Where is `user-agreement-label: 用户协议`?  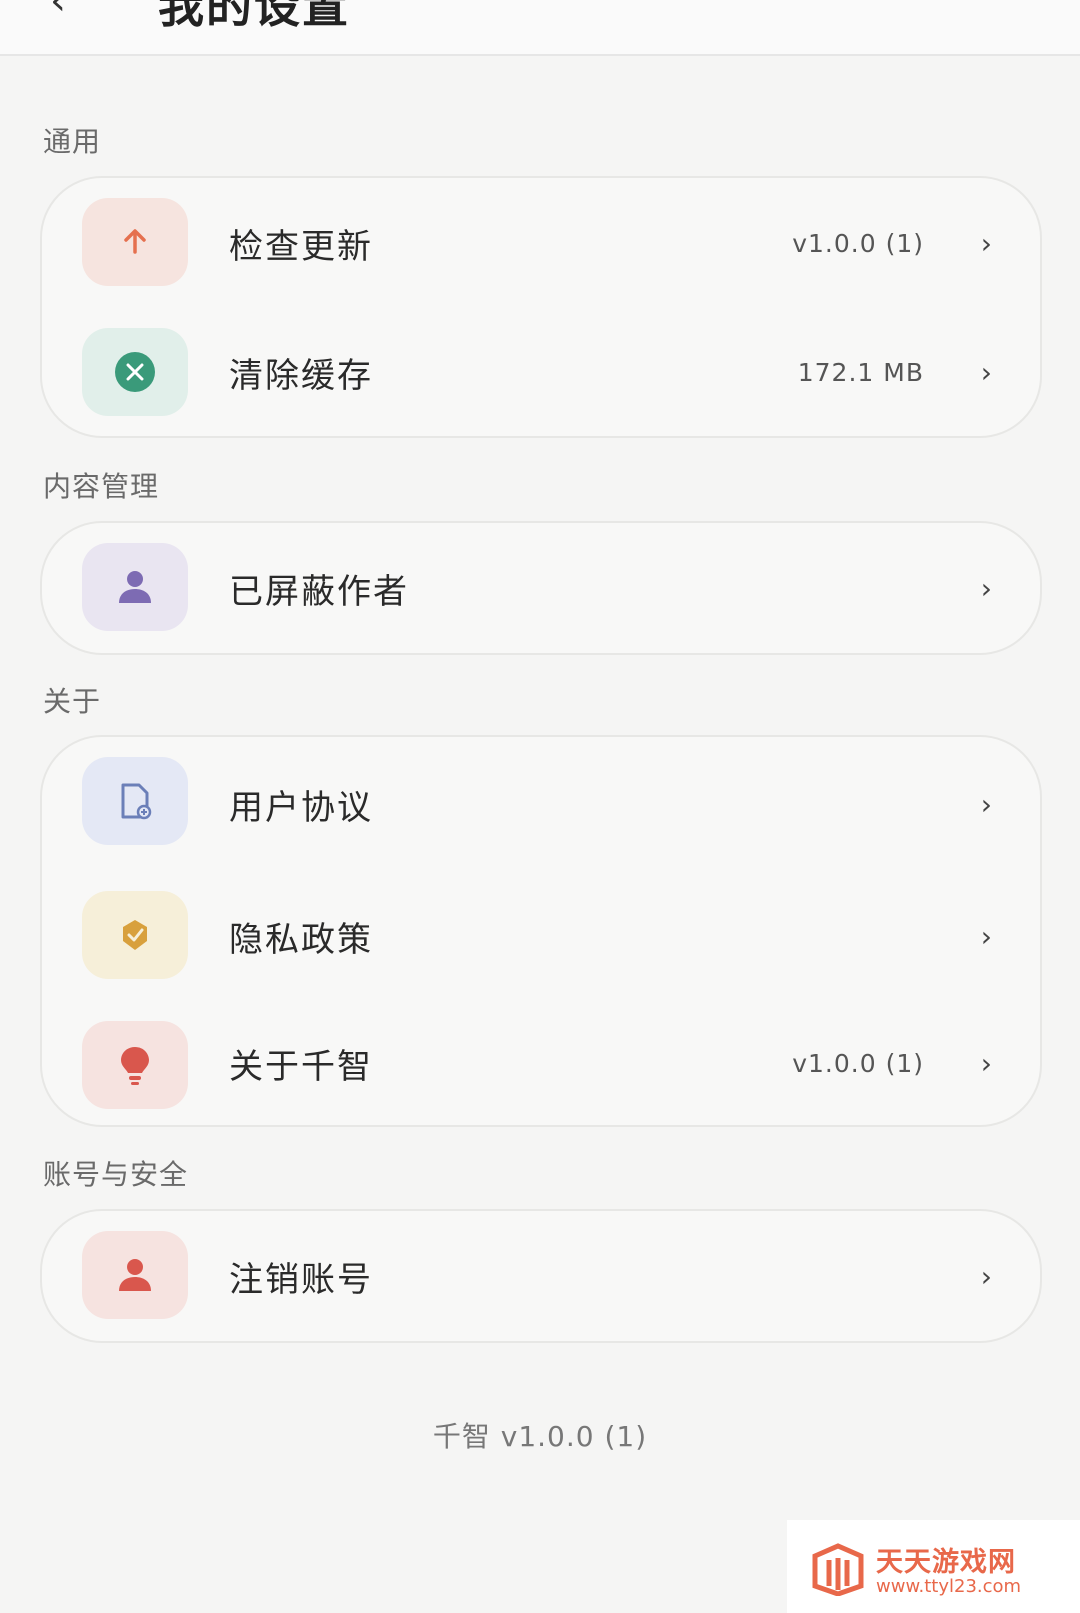 user-agreement-label: 用户协议 is located at coordinates (301, 807).